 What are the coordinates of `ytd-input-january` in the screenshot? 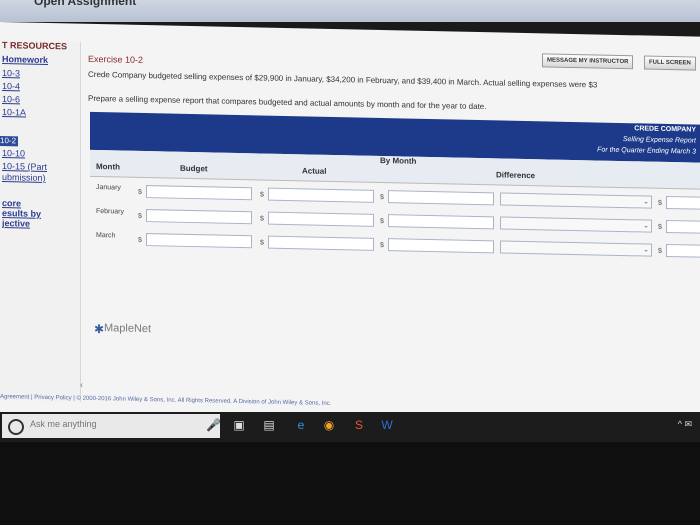 It's located at (683, 202).